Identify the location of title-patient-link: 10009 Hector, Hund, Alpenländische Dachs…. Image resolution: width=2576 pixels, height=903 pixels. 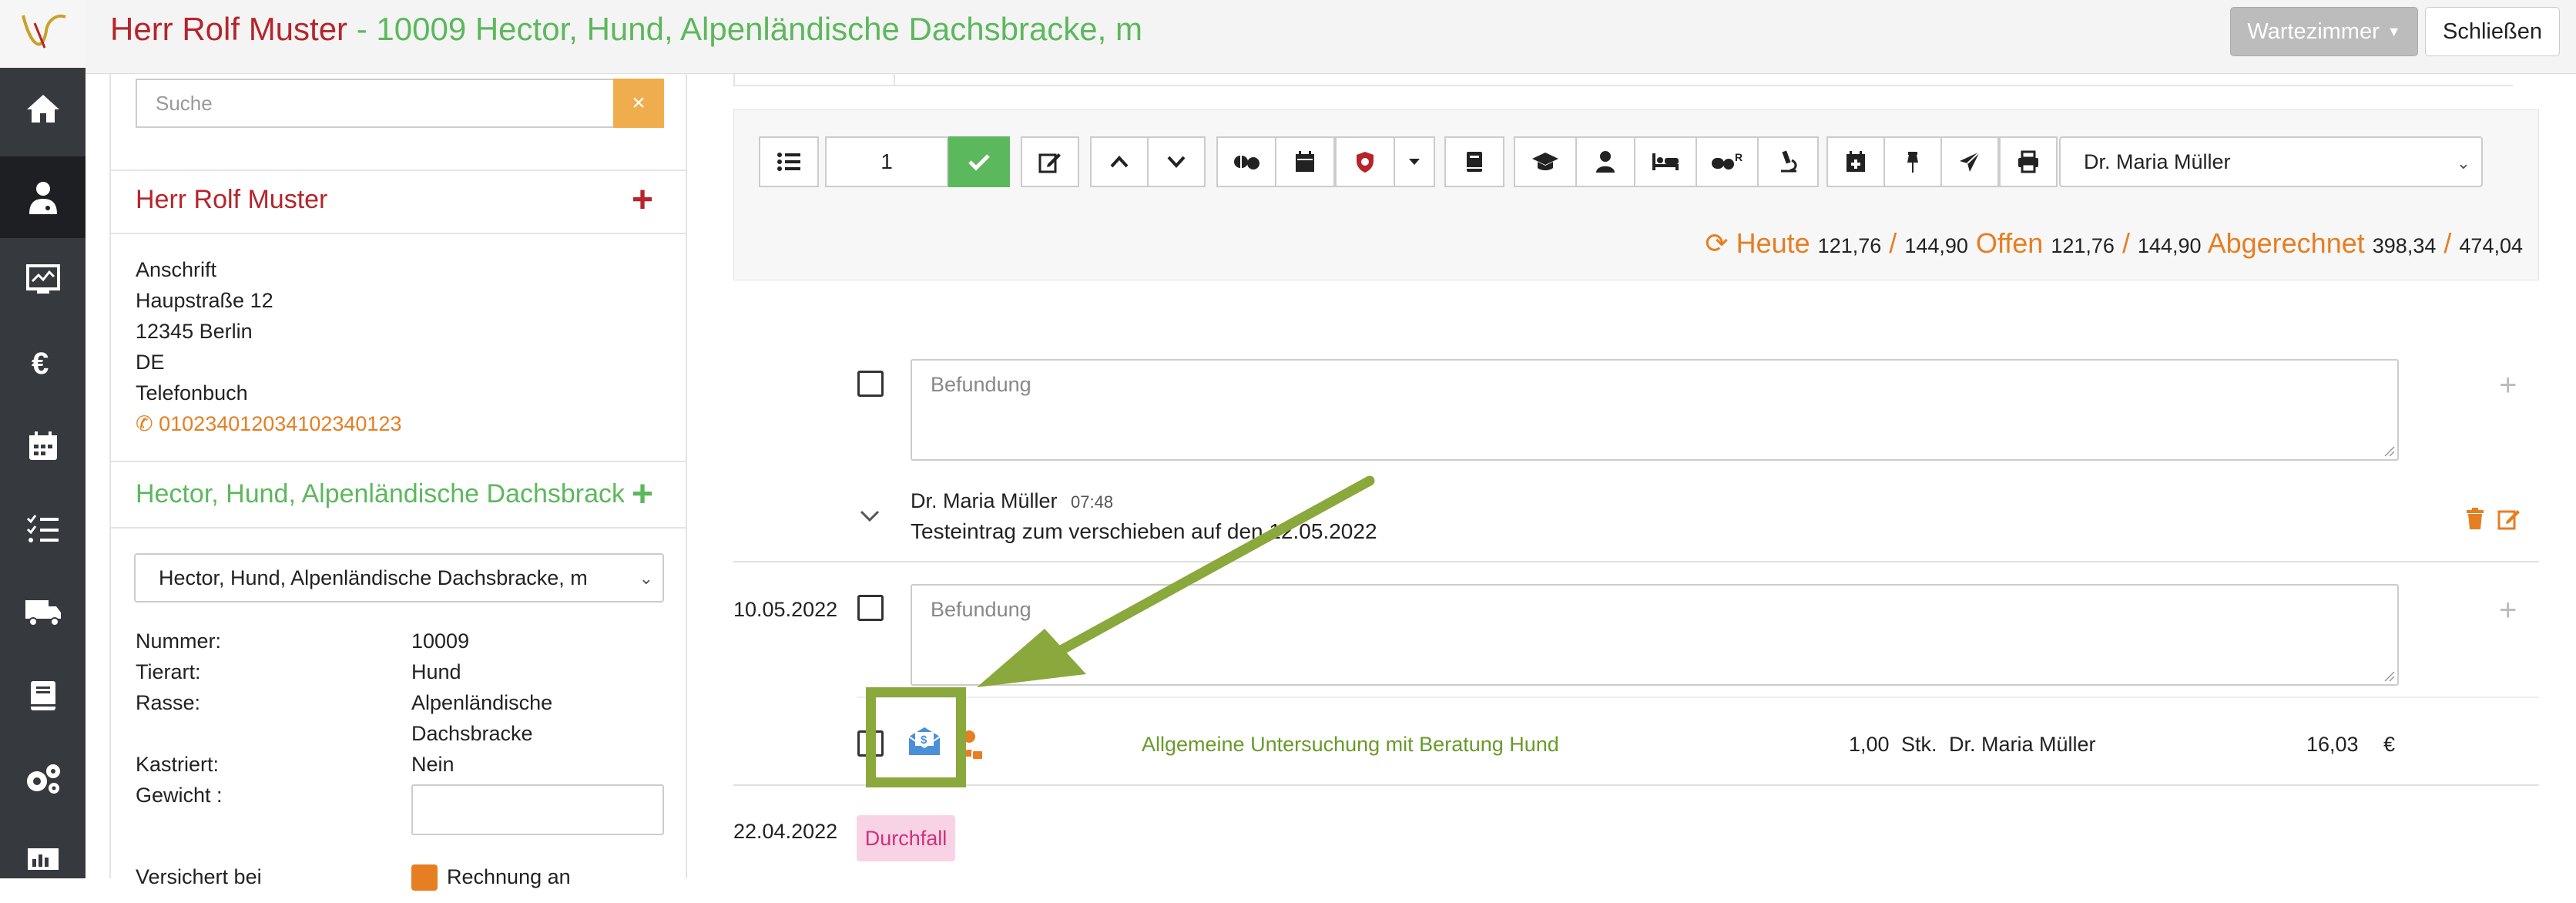
(759, 29).